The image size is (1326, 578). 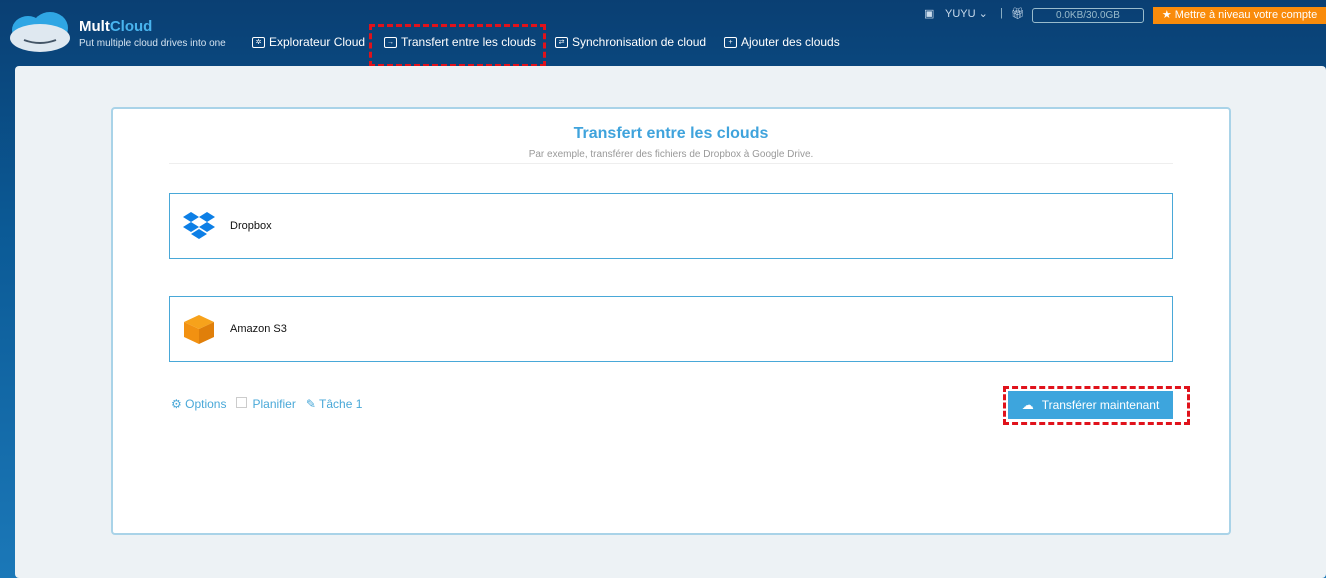 I want to click on gift-icon: 🎁︎, so click(x=1018, y=13).